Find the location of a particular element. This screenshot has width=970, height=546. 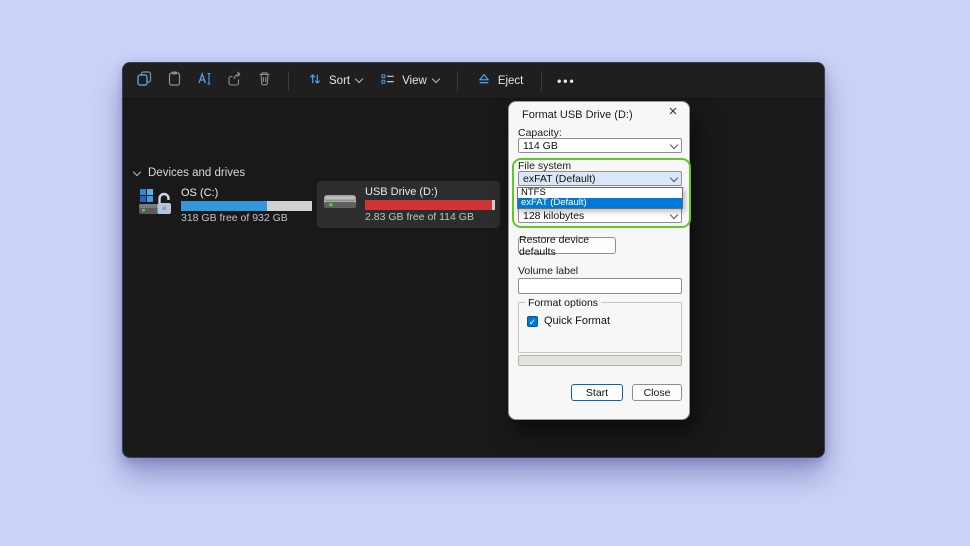

paste-button is located at coordinates (174, 81).